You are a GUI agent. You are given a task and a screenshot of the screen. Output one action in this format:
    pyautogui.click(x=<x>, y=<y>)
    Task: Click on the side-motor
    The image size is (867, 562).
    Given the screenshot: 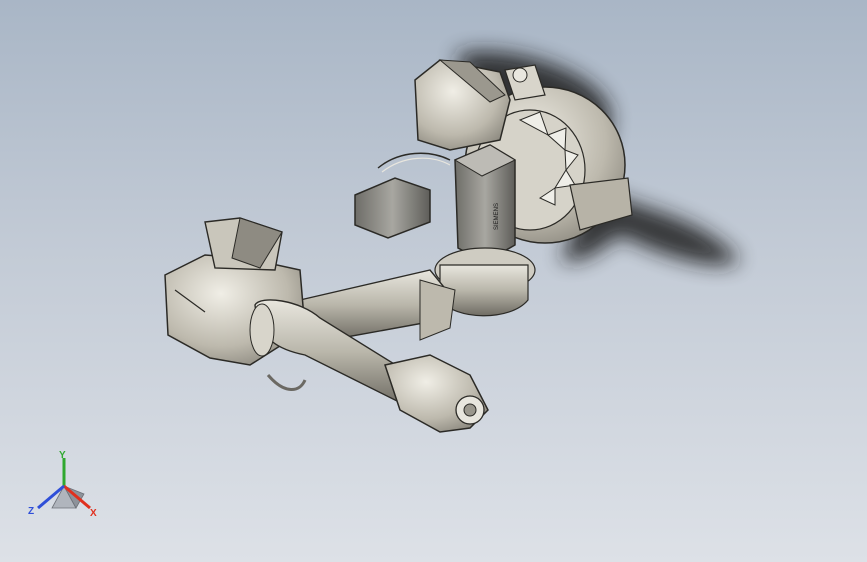 What is the action you would take?
    pyautogui.click(x=402, y=195)
    